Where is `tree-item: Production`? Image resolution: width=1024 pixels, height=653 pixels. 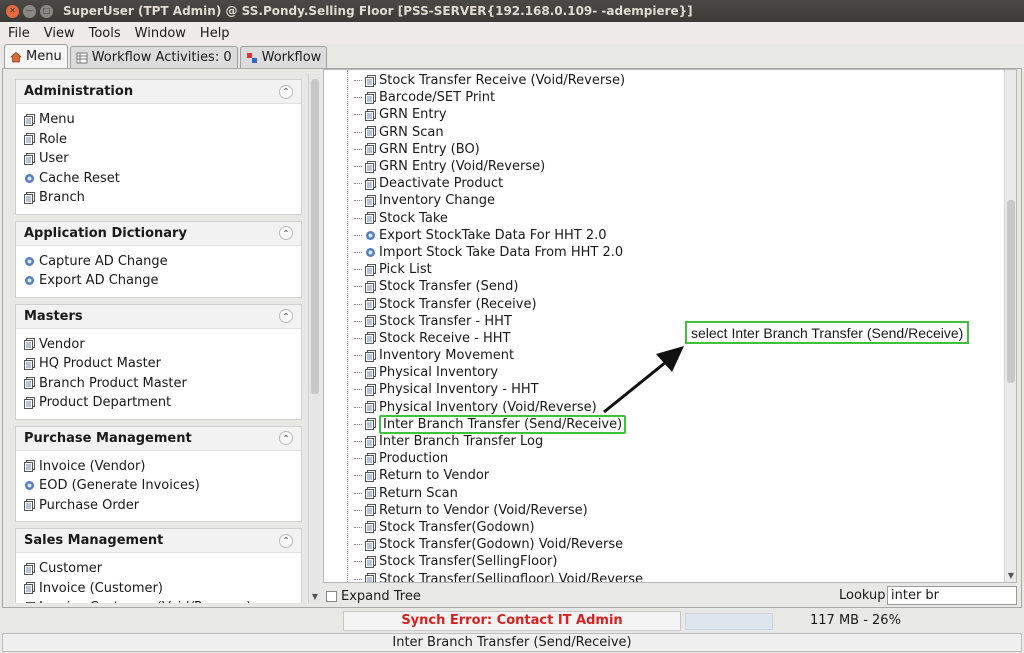
tree-item: Production is located at coordinates (498, 458).